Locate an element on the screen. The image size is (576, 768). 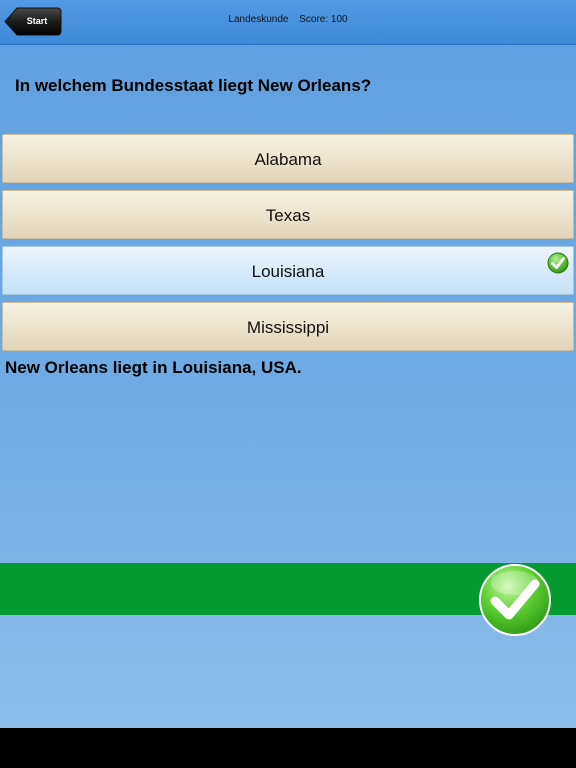
start-button-label: Start is located at coordinates (37, 21).